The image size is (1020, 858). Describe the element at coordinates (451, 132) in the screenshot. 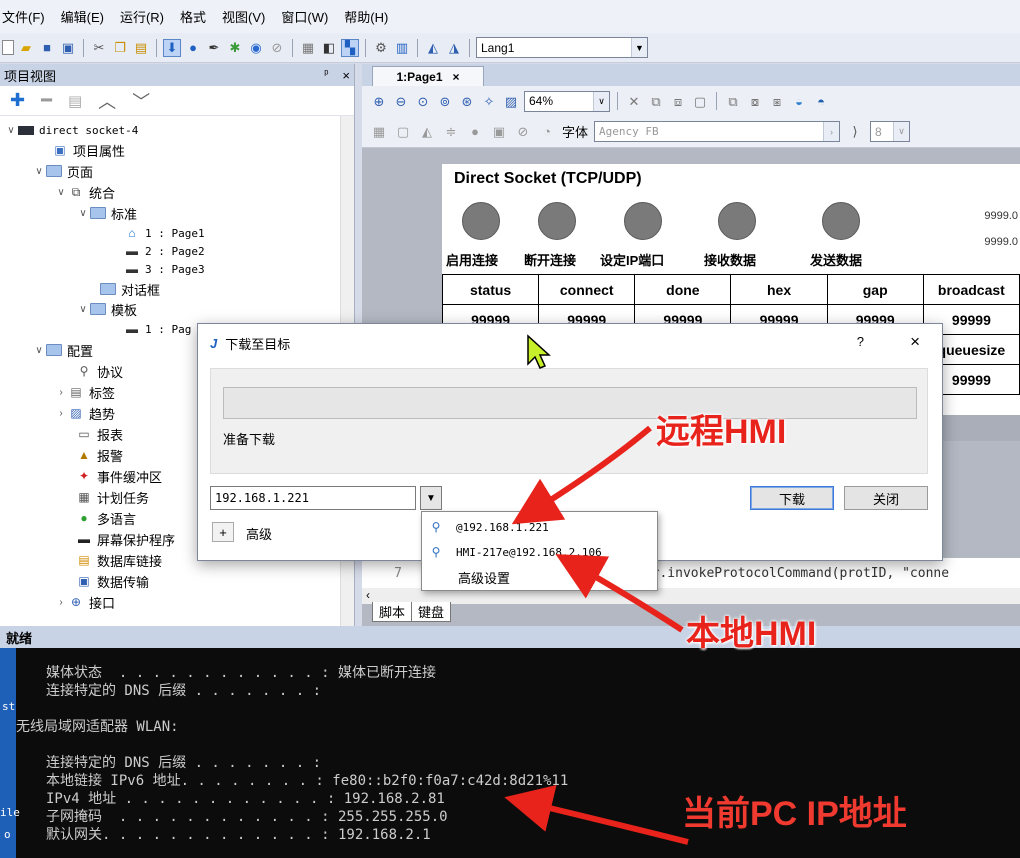

I see `line-icon: ≑` at that location.